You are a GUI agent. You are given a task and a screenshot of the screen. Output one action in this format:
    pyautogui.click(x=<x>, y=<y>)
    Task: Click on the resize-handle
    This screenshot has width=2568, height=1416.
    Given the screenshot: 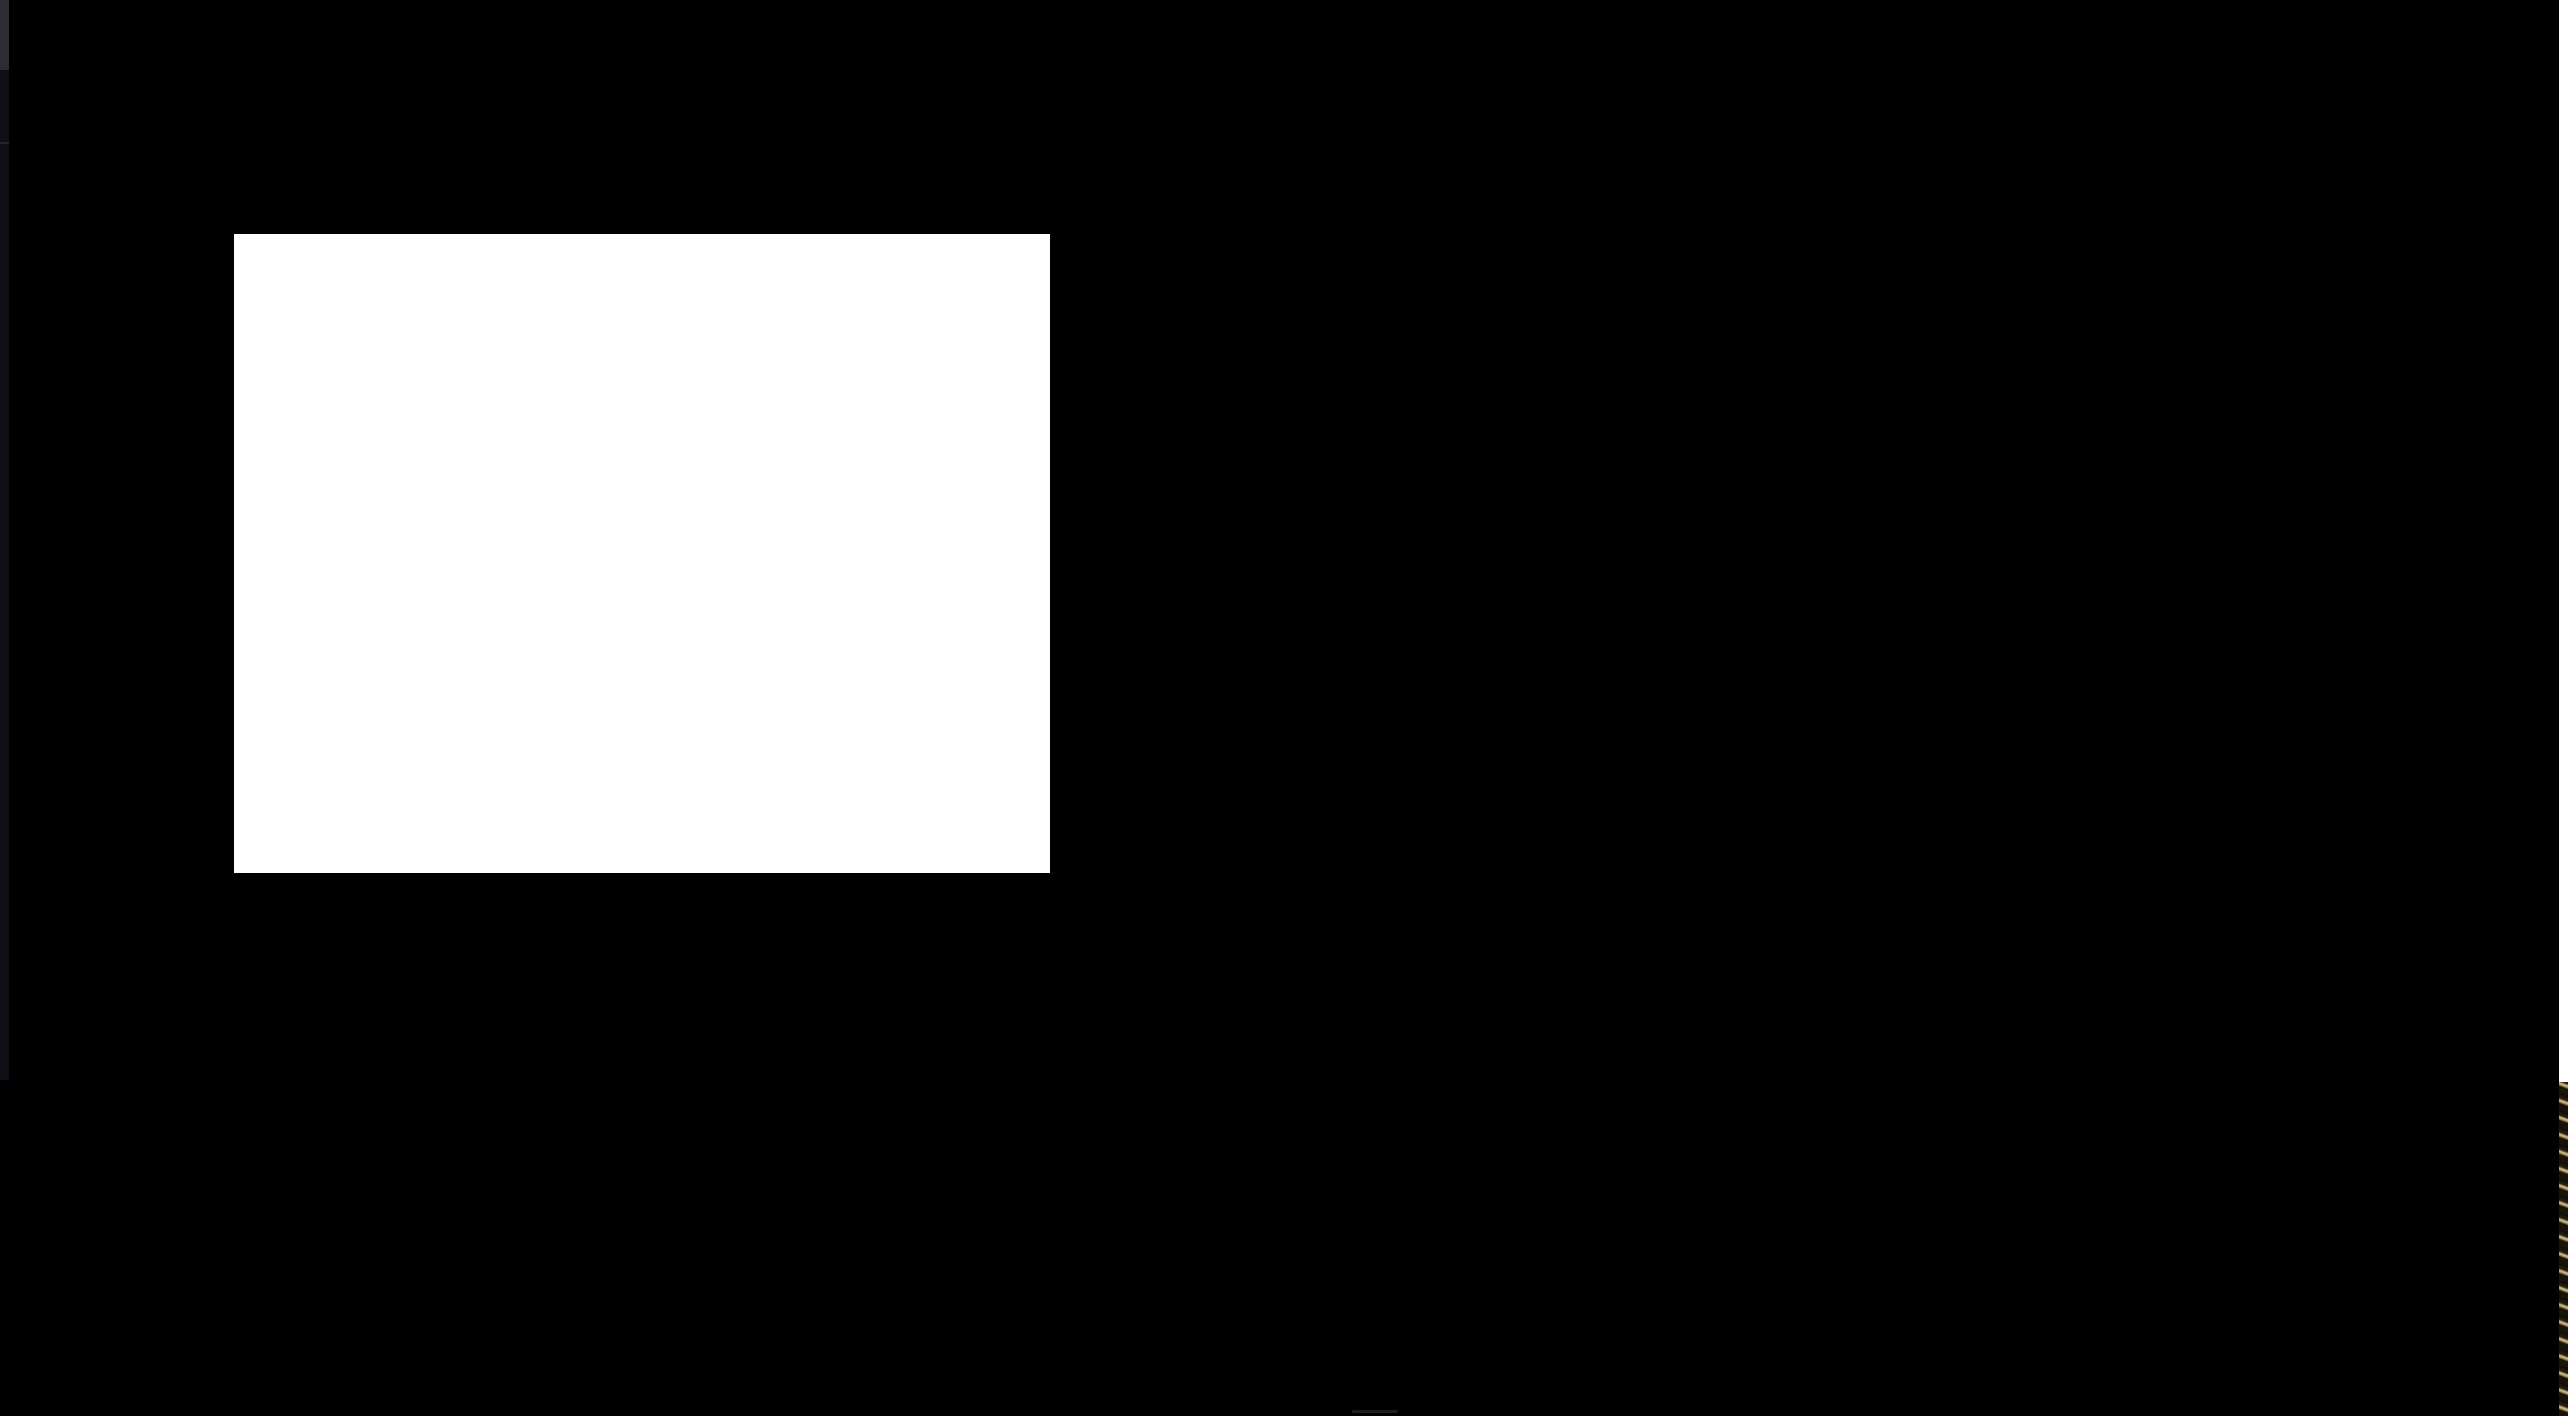 What is the action you would take?
    pyautogui.click(x=1375, y=1411)
    